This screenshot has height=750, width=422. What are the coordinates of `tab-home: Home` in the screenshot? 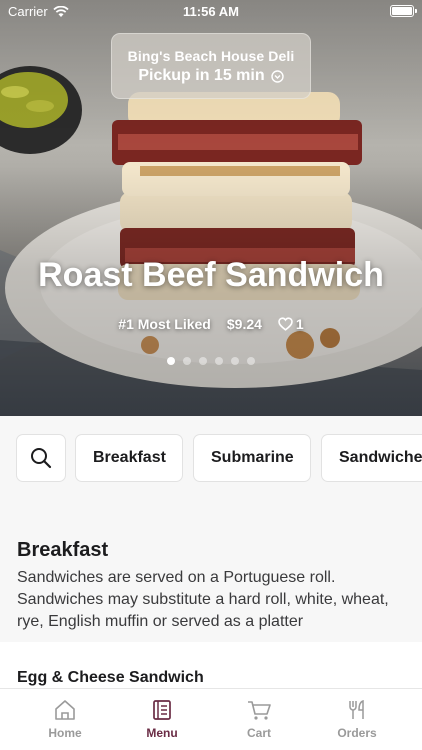 It's located at (65, 719).